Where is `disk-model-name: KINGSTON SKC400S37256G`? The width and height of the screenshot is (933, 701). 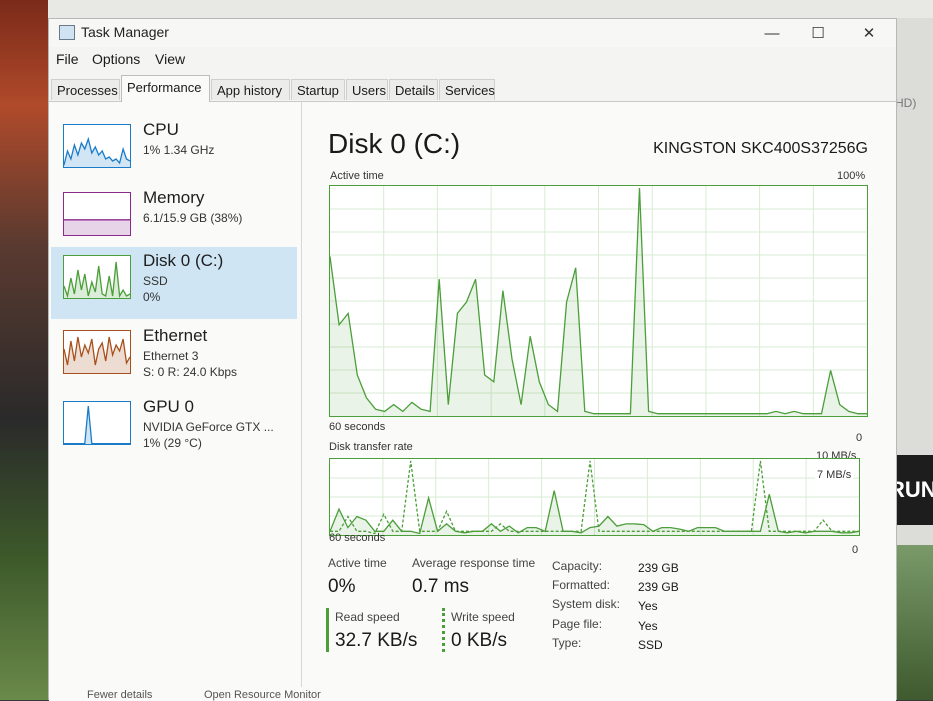 disk-model-name: KINGSTON SKC400S37256G is located at coordinates (760, 148).